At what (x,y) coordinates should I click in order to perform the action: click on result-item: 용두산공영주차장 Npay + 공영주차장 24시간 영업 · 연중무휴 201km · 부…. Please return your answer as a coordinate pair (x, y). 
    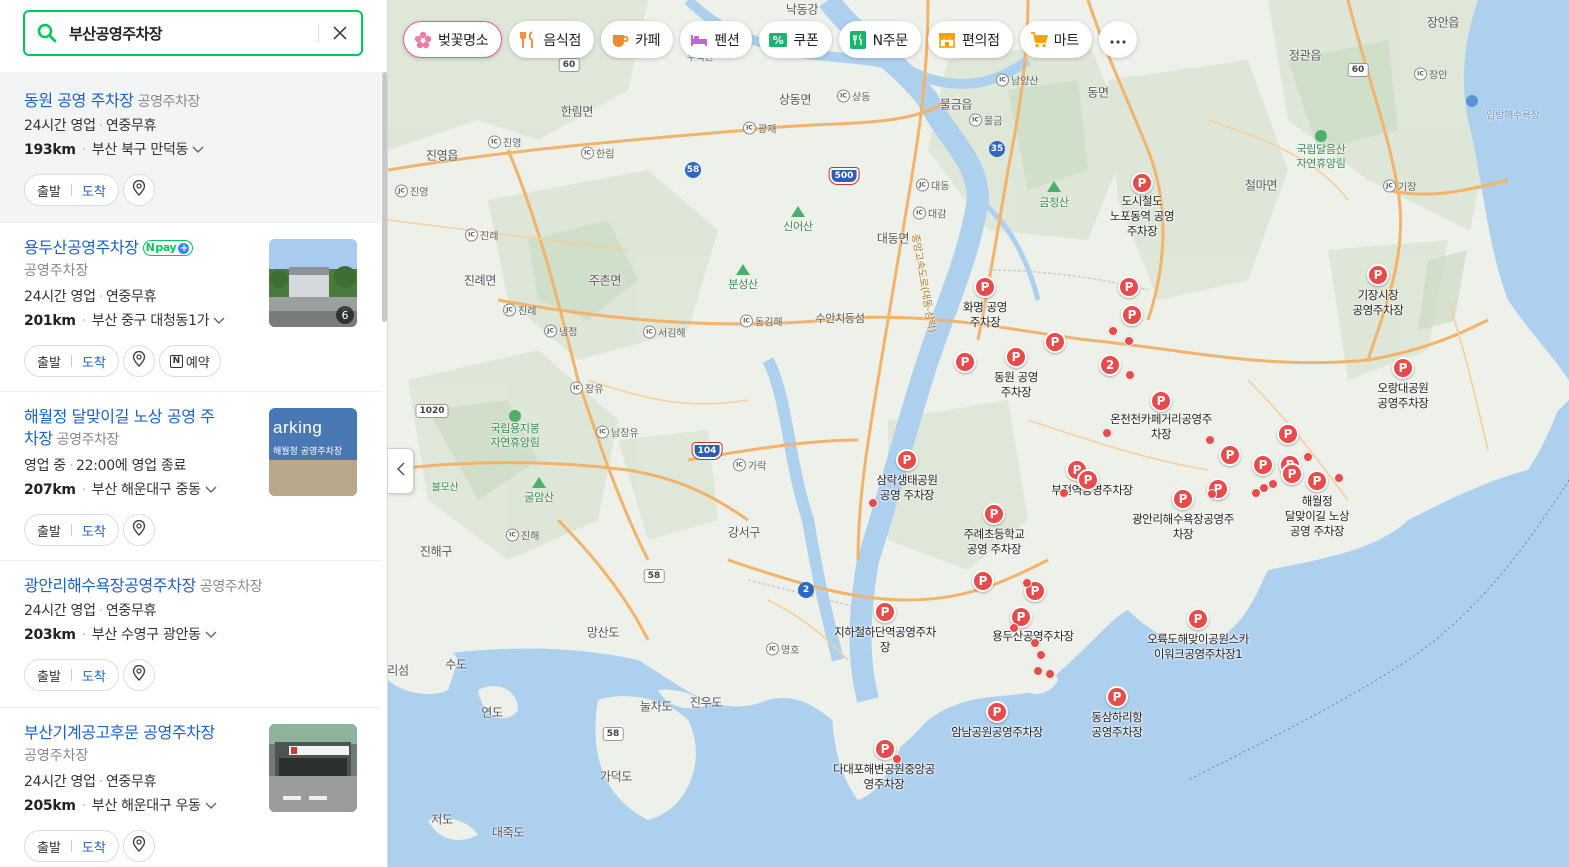
    Looking at the image, I should click on (190, 307).